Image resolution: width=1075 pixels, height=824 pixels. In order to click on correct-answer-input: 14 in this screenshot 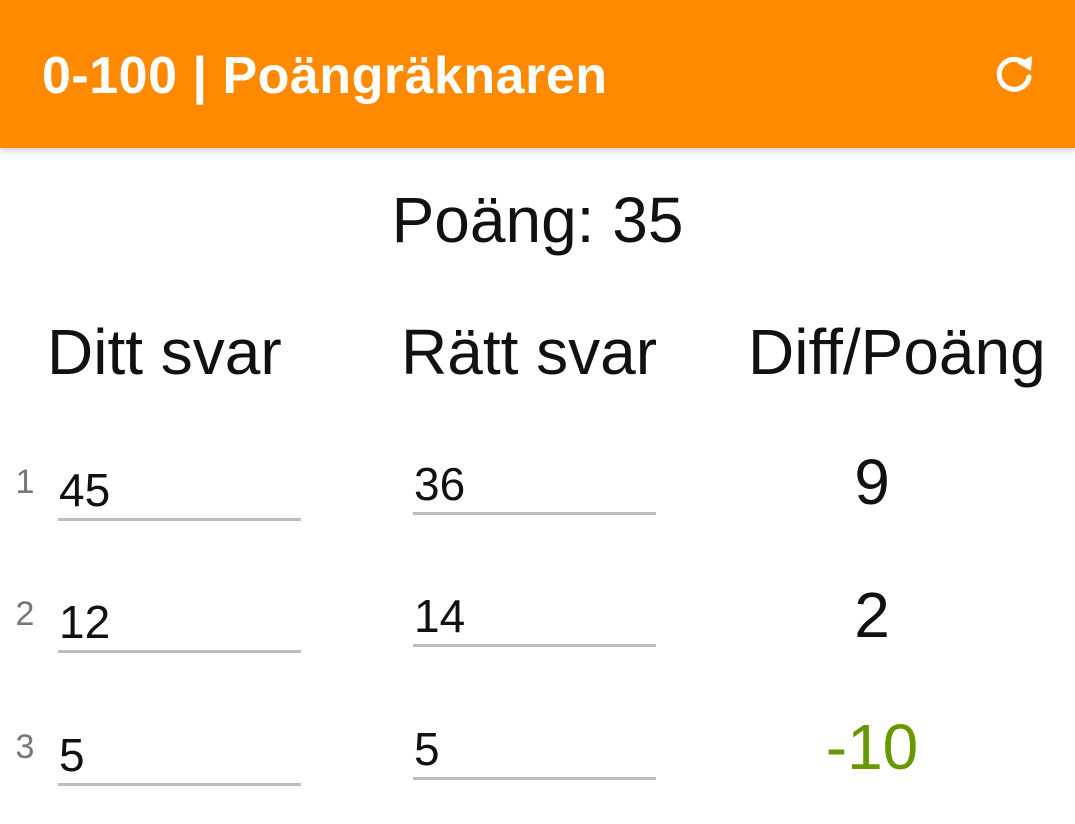, I will do `click(534, 617)`.